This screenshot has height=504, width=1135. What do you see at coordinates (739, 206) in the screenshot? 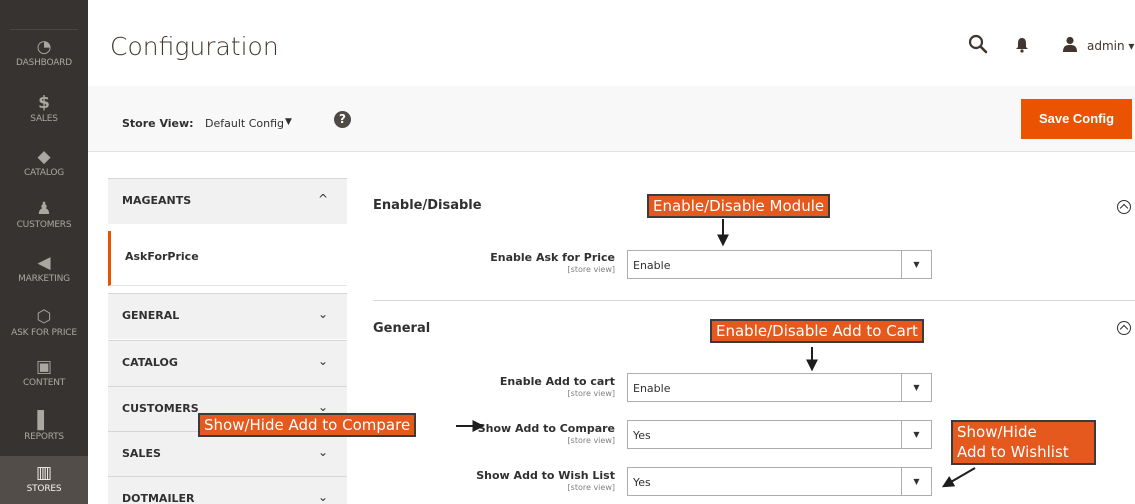
I see `callout-enable-module: Enable/Disable Module` at bounding box center [739, 206].